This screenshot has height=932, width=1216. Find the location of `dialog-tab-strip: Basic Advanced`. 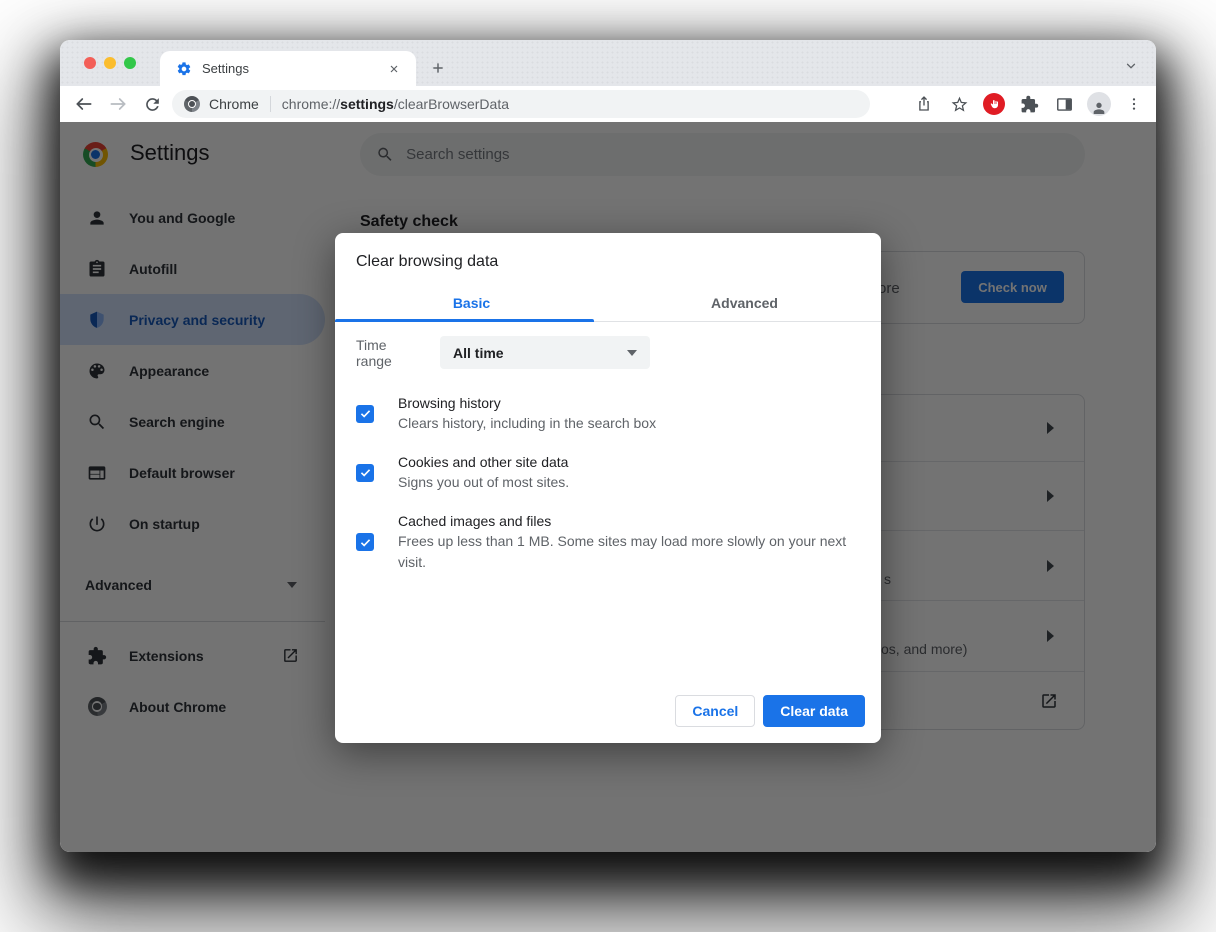

dialog-tab-strip: Basic Advanced is located at coordinates (608, 303).